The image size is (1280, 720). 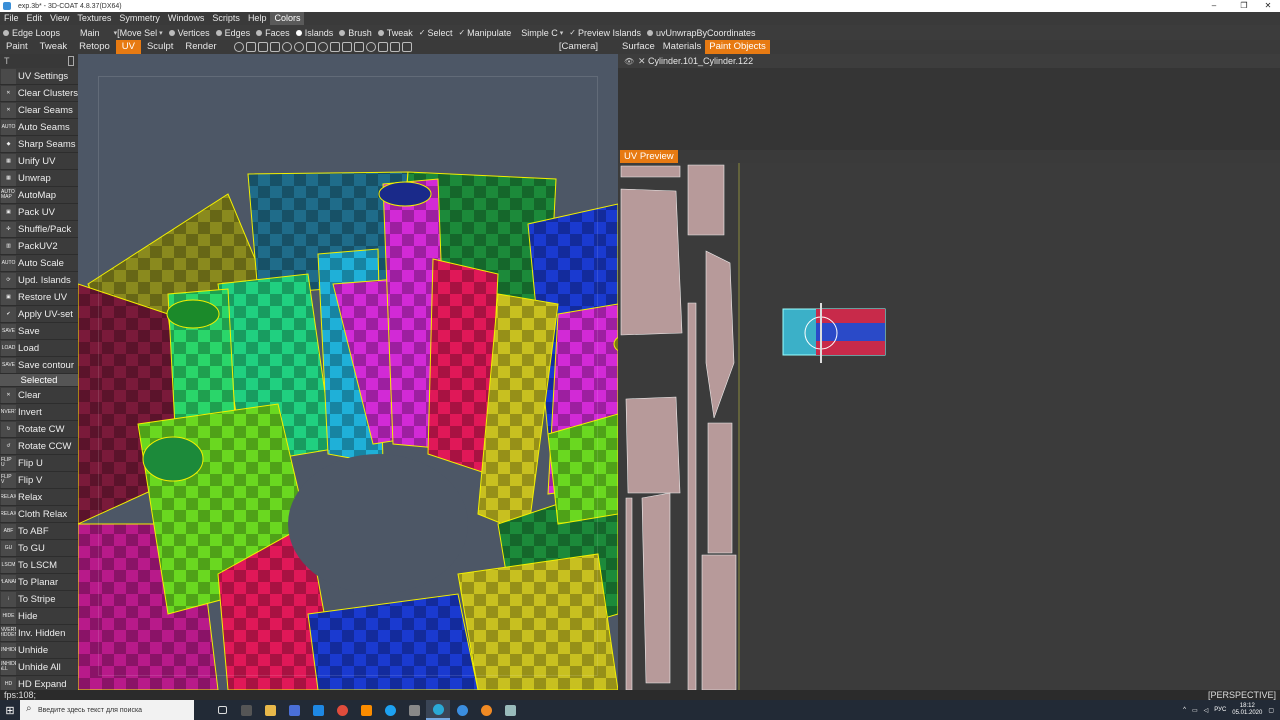 I want to click on light-icon, so click(x=250, y=47).